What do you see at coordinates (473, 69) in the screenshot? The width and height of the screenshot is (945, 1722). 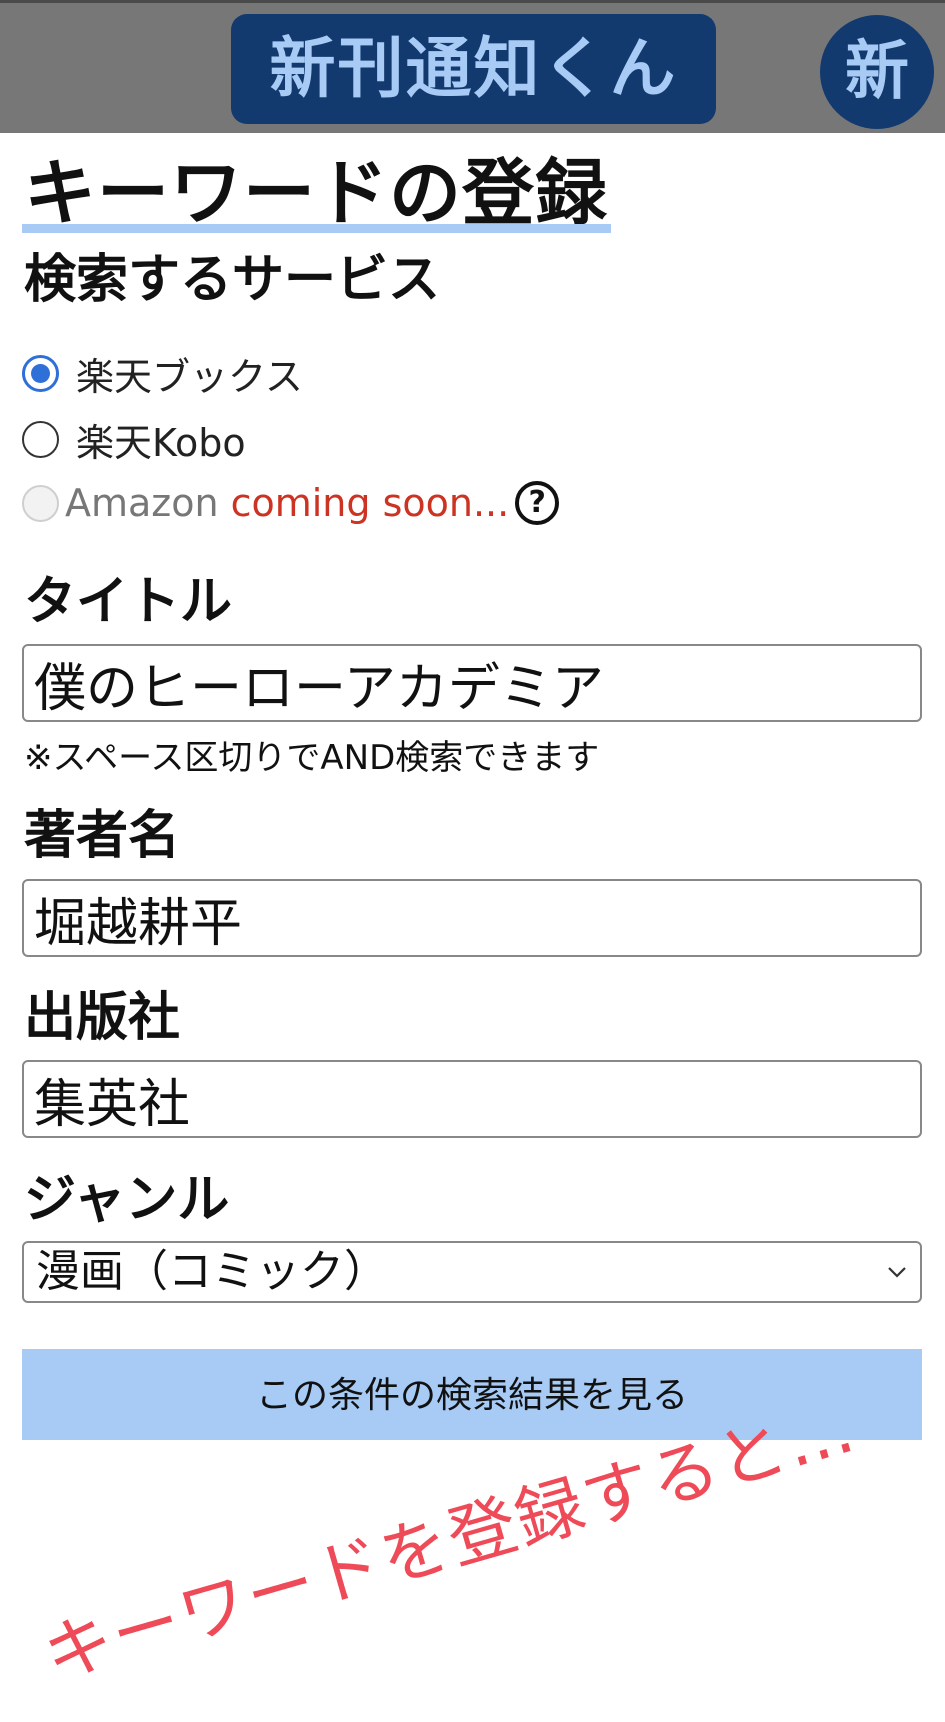 I see `app-title: 新刊通知くん` at bounding box center [473, 69].